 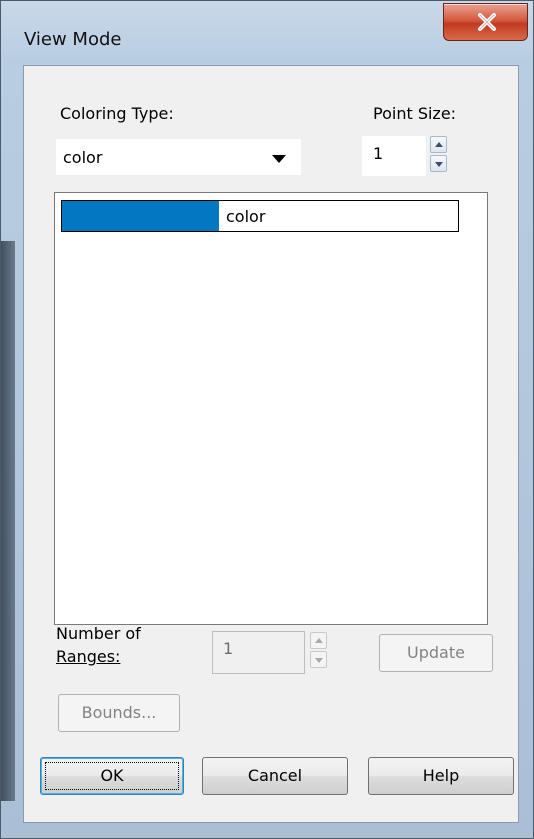 What do you see at coordinates (441, 776) in the screenshot?
I see `help-button: Help` at bounding box center [441, 776].